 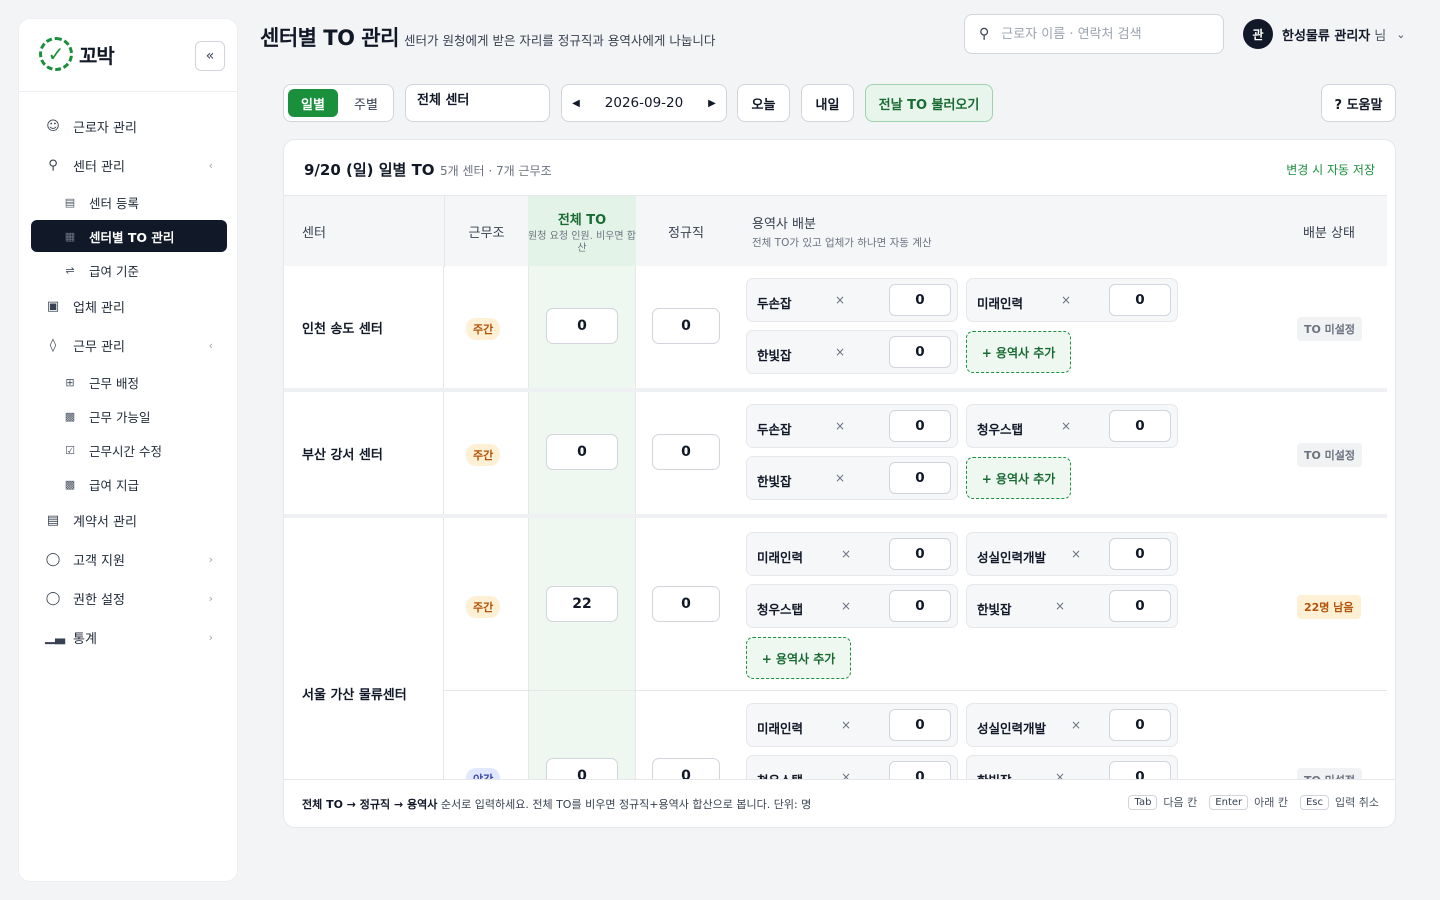 What do you see at coordinates (129, 306) in the screenshot?
I see `sidebar-item-companies: ▣ 업체 관리` at bounding box center [129, 306].